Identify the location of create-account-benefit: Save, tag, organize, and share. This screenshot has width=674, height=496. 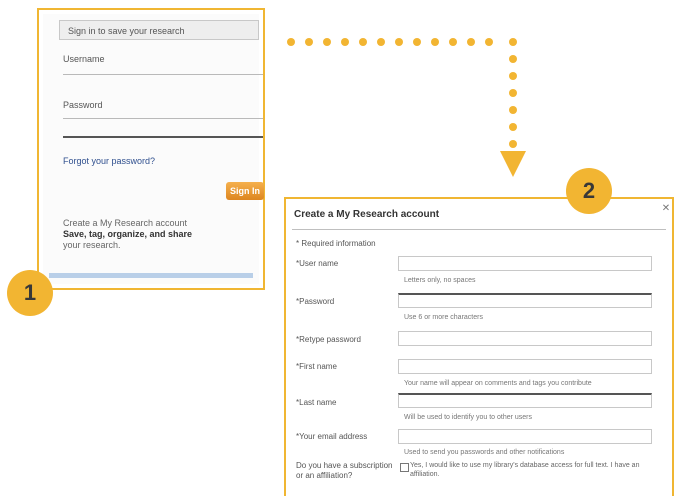
(128, 234).